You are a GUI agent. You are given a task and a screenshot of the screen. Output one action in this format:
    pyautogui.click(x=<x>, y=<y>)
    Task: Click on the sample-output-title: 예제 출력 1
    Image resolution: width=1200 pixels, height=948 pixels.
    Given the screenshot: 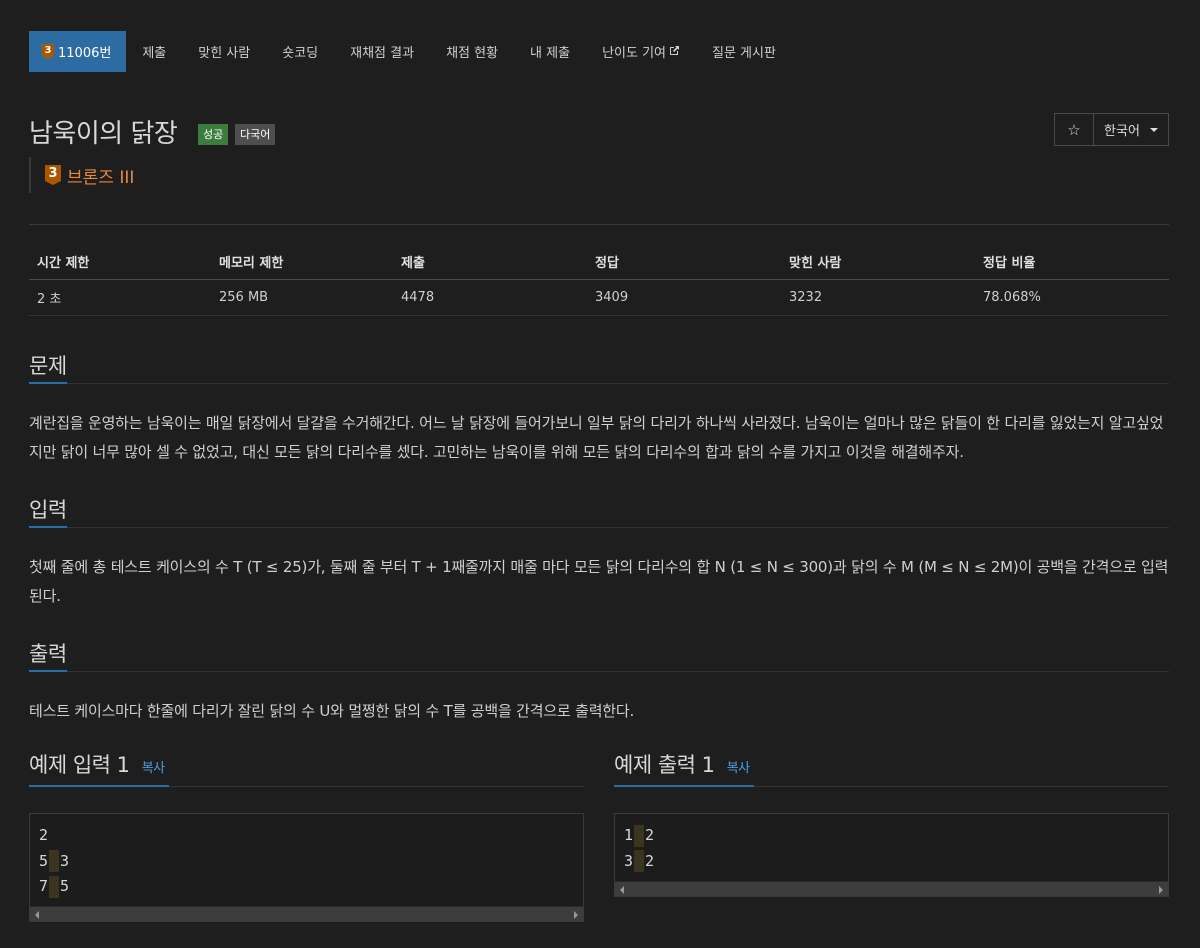 What is the action you would take?
    pyautogui.click(x=664, y=765)
    